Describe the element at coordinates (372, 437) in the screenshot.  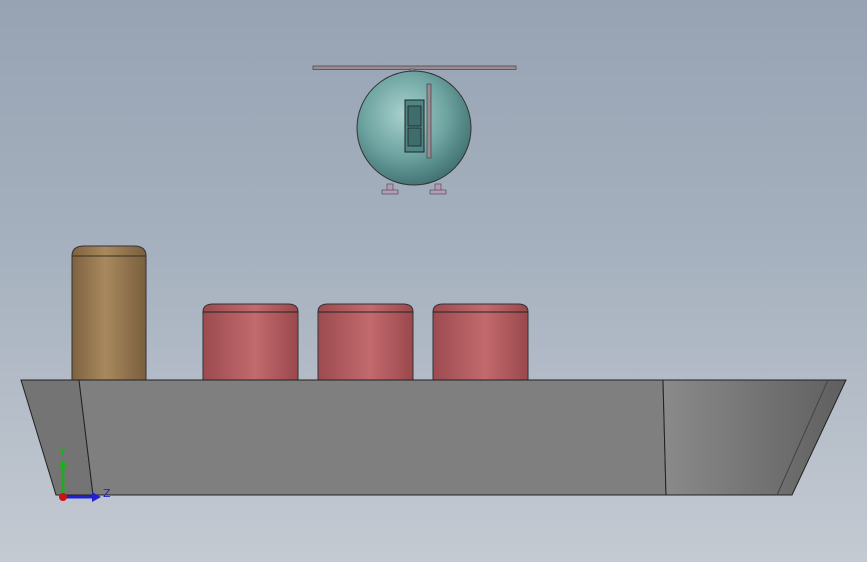
I see `hull-main-face` at that location.